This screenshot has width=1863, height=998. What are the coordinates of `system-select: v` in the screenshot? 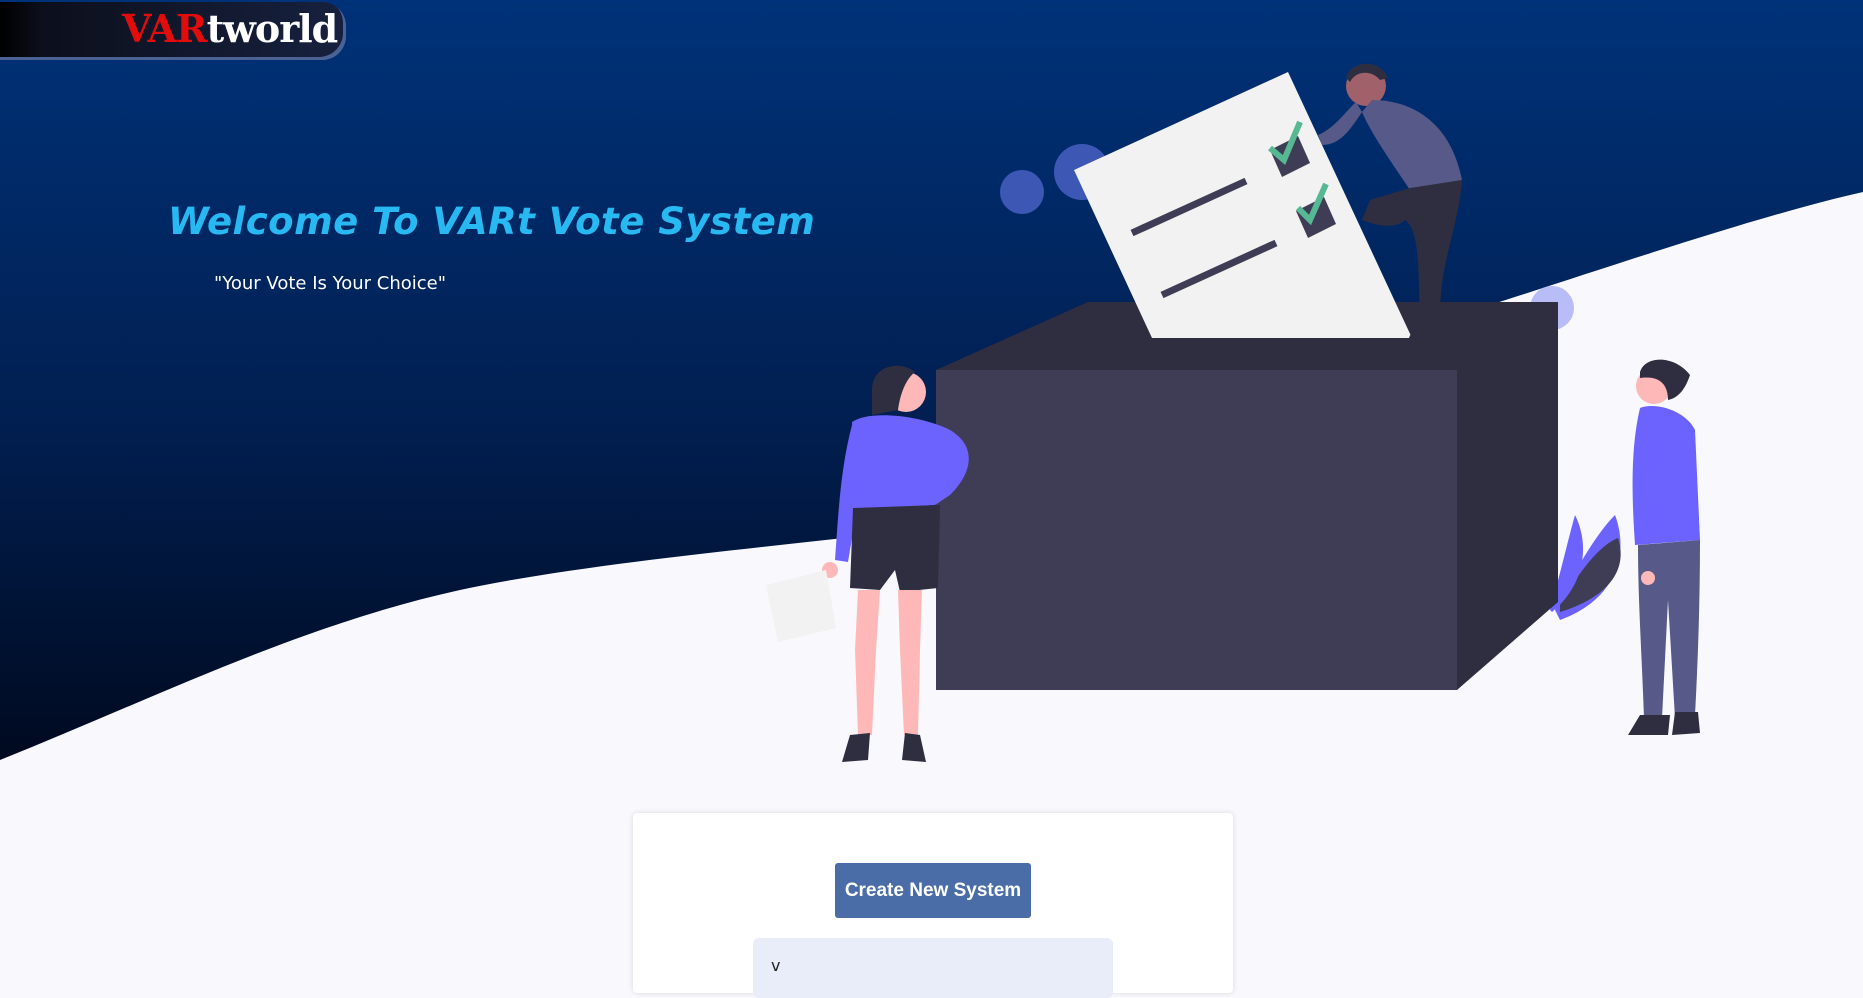 It's located at (933, 968).